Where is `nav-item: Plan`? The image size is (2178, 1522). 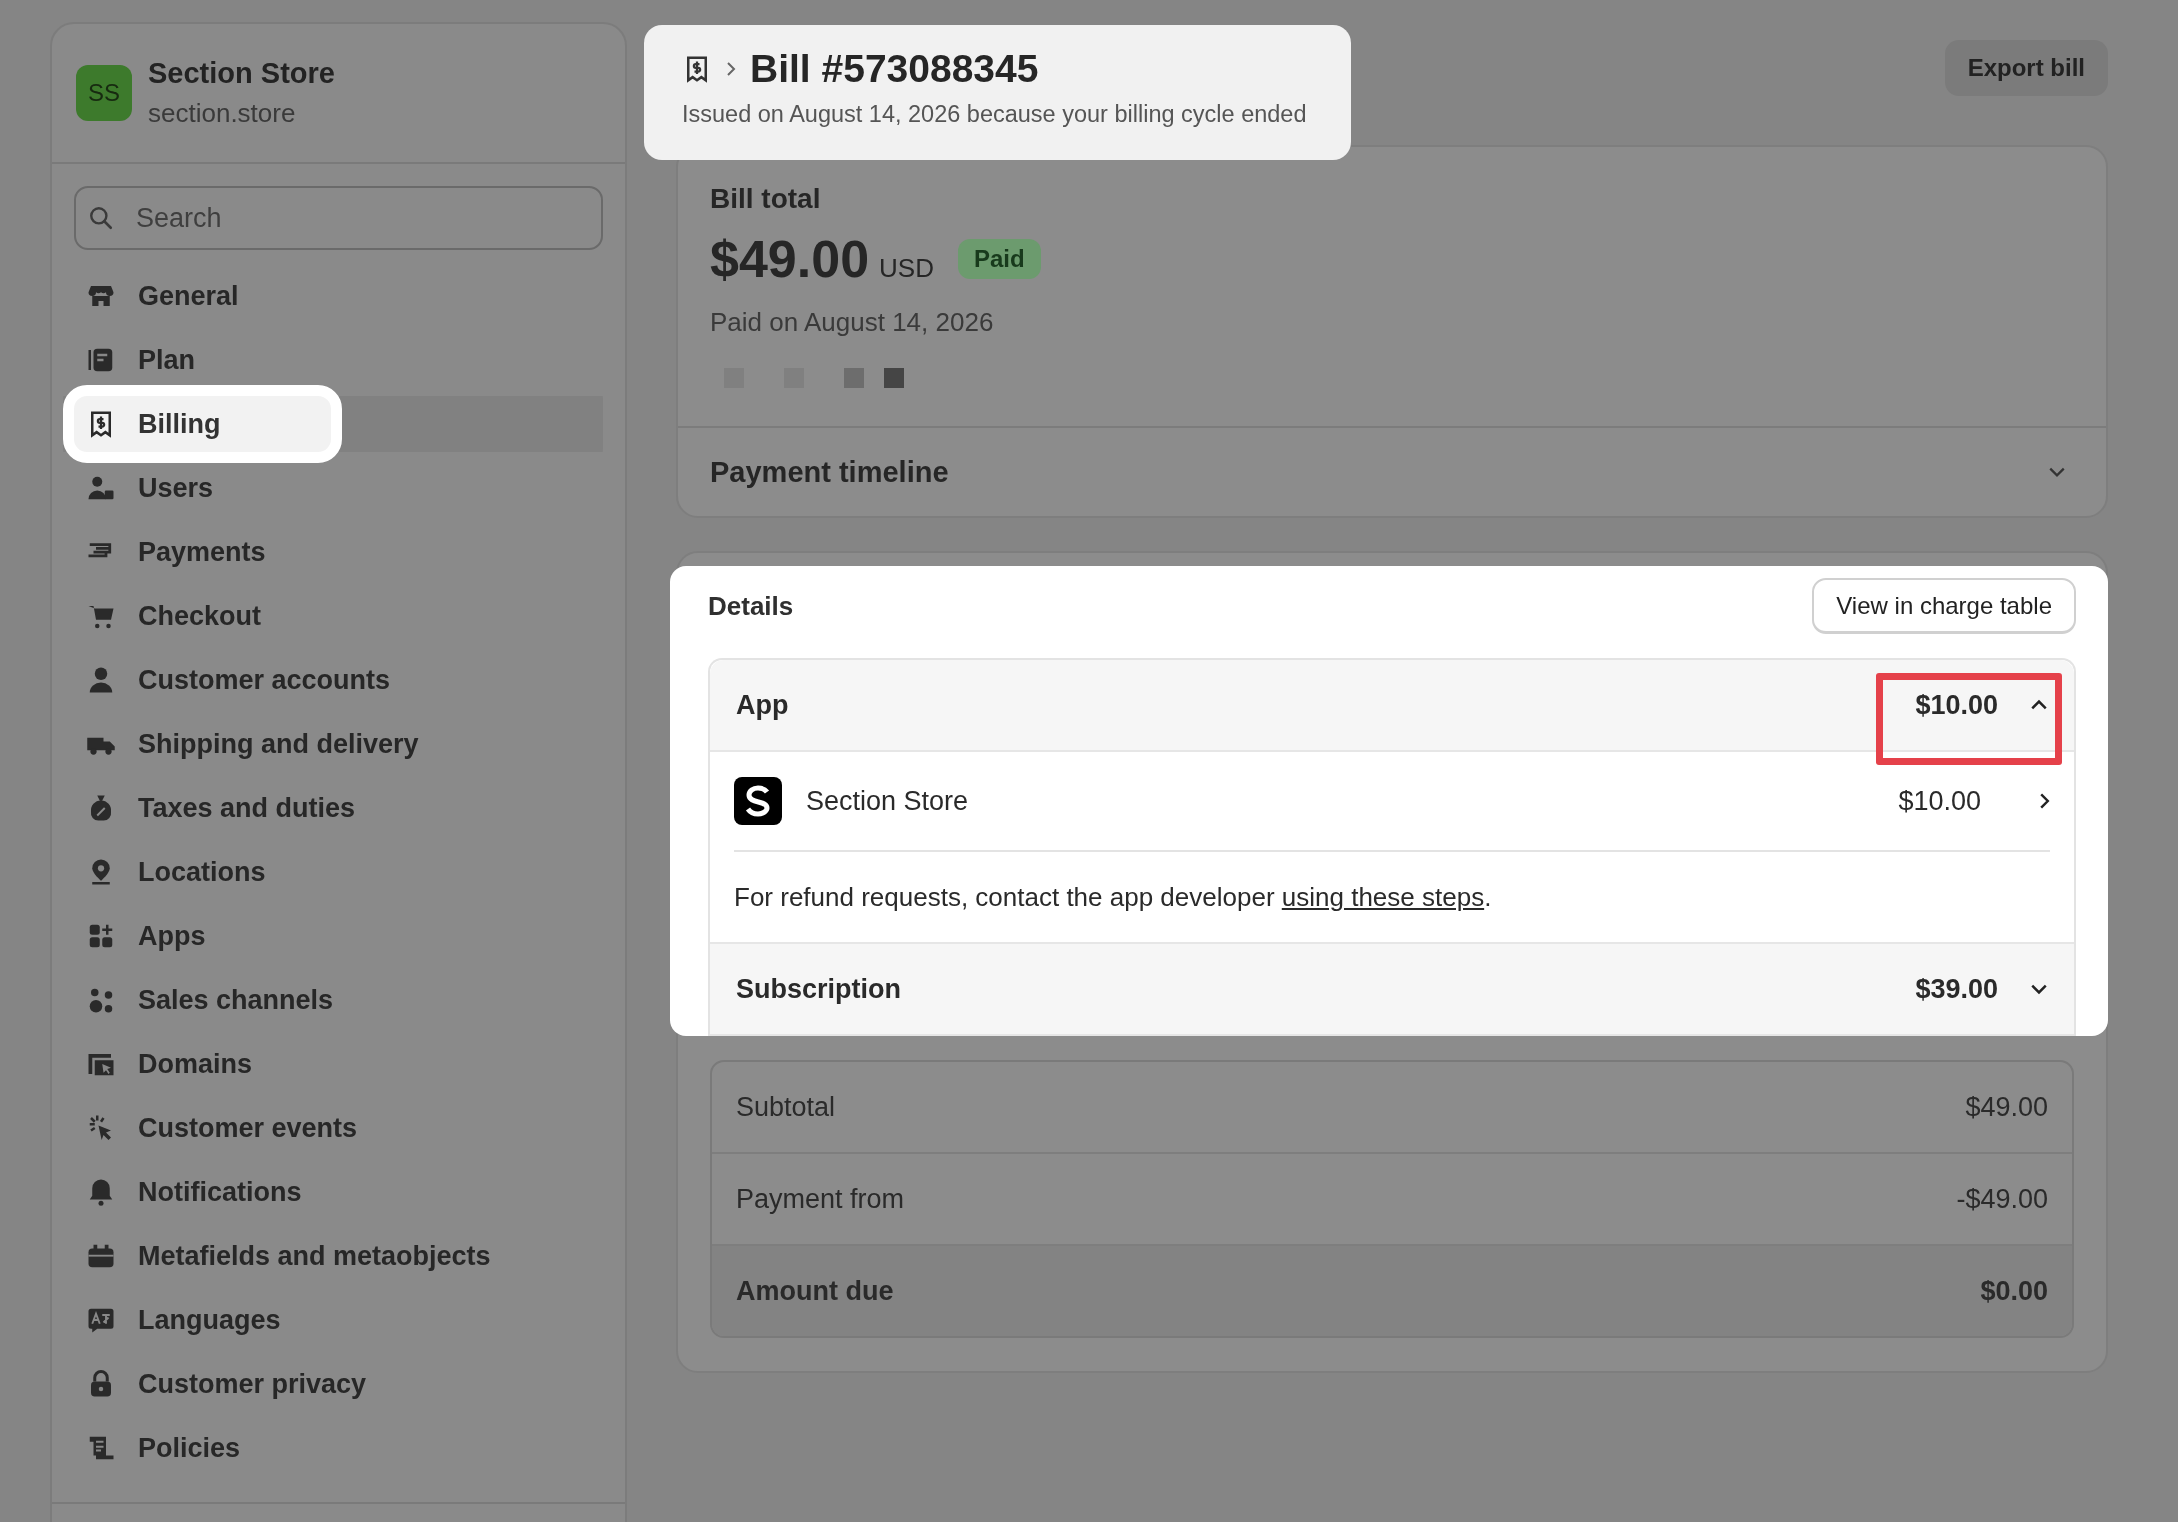
nav-item: Plan is located at coordinates (338, 360).